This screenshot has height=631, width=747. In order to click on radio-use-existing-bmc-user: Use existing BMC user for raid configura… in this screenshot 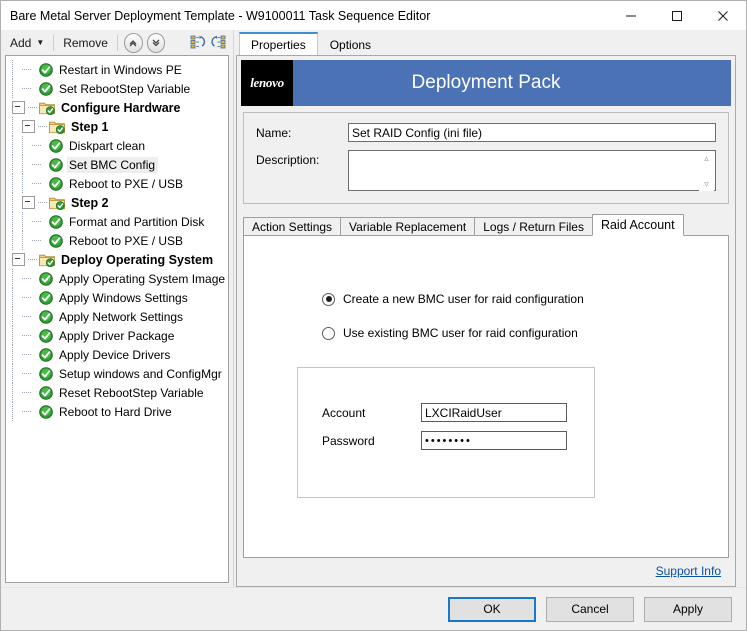, I will do `click(525, 333)`.